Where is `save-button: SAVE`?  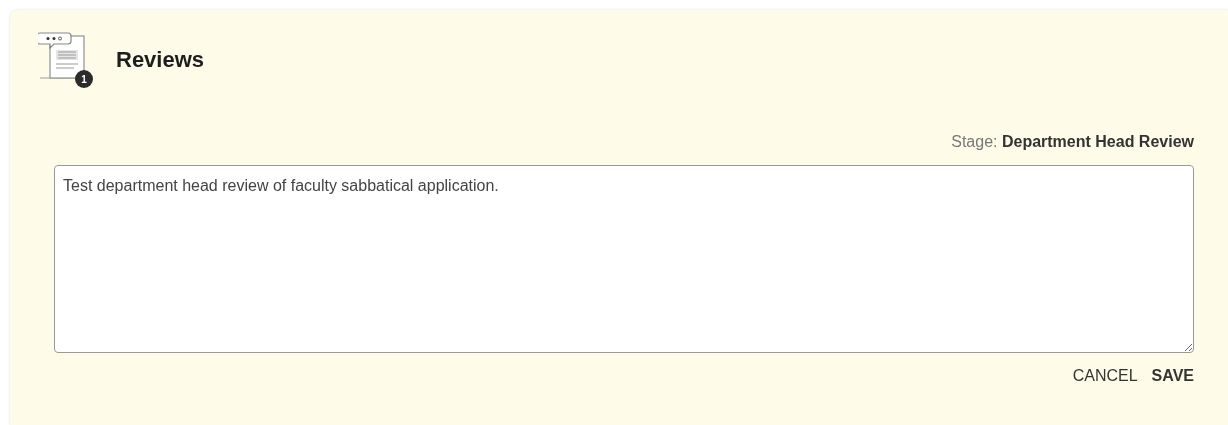
save-button: SAVE is located at coordinates (1172, 376).